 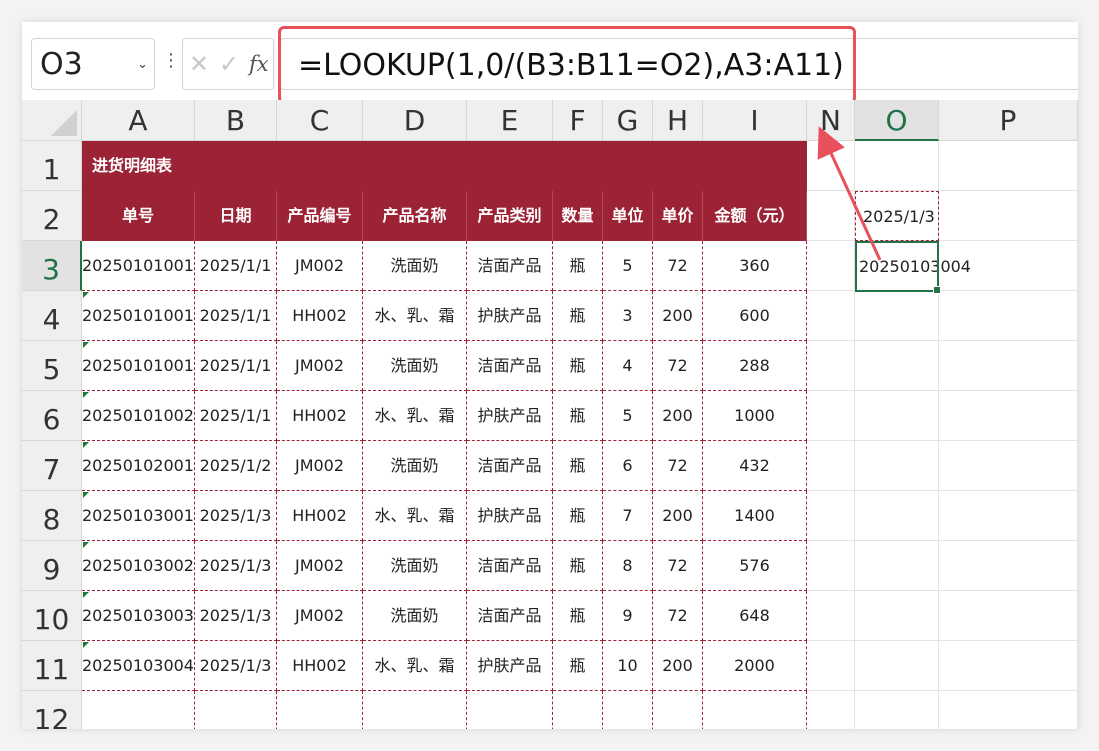 I want to click on table-cell: 10, so click(x=628, y=666).